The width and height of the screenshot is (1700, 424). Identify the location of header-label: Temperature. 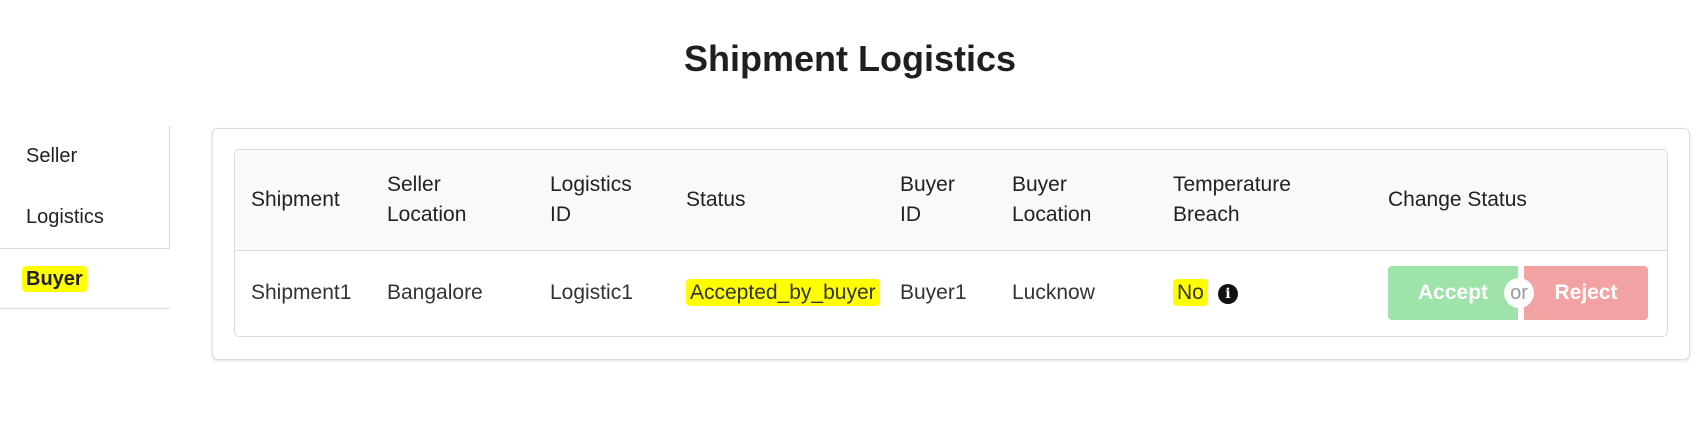
(1232, 184).